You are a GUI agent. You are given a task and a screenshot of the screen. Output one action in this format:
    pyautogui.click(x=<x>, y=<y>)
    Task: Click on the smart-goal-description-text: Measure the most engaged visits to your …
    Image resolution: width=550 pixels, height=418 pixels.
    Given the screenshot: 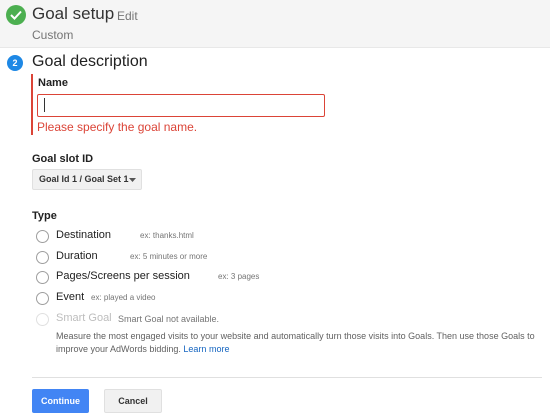 What is the action you would take?
    pyautogui.click(x=295, y=342)
    